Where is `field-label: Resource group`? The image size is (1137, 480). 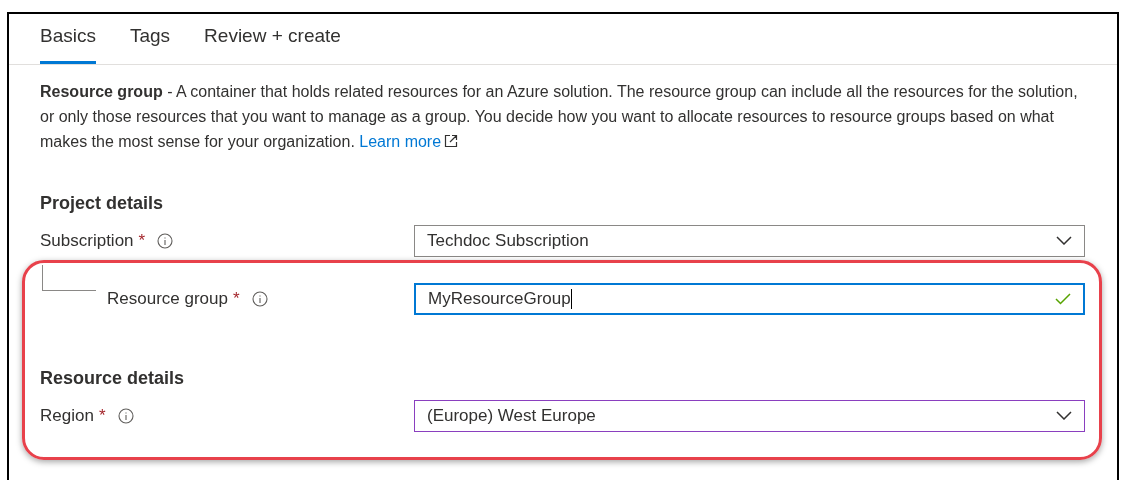 field-label: Resource group is located at coordinates (167, 298).